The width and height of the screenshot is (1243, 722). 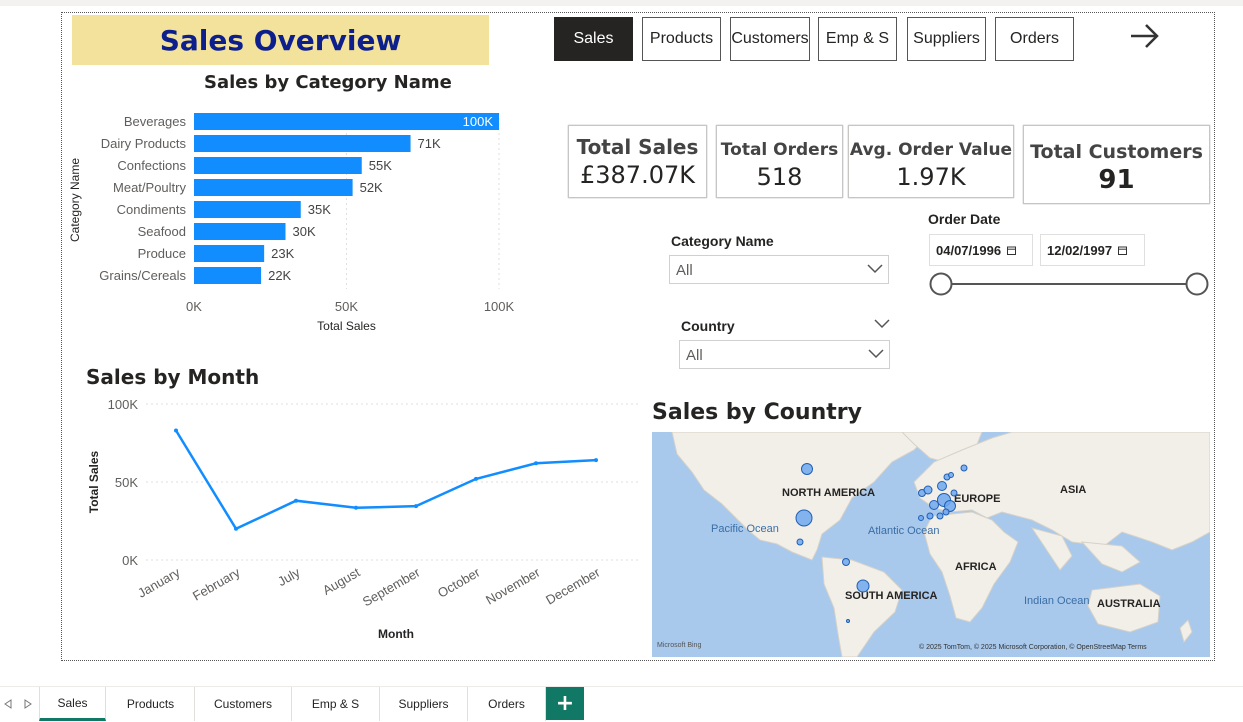 I want to click on map-label-africa: AFRICA, so click(x=976, y=567).